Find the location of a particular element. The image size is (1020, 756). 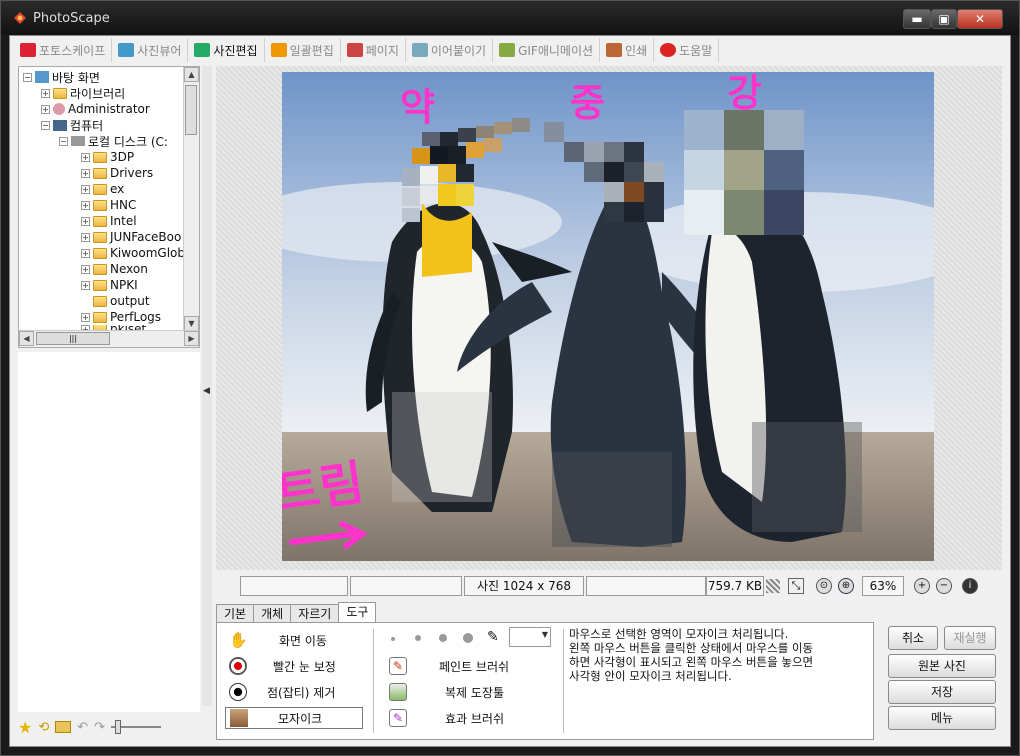

scroll-thumb is located at coordinates (191, 110).